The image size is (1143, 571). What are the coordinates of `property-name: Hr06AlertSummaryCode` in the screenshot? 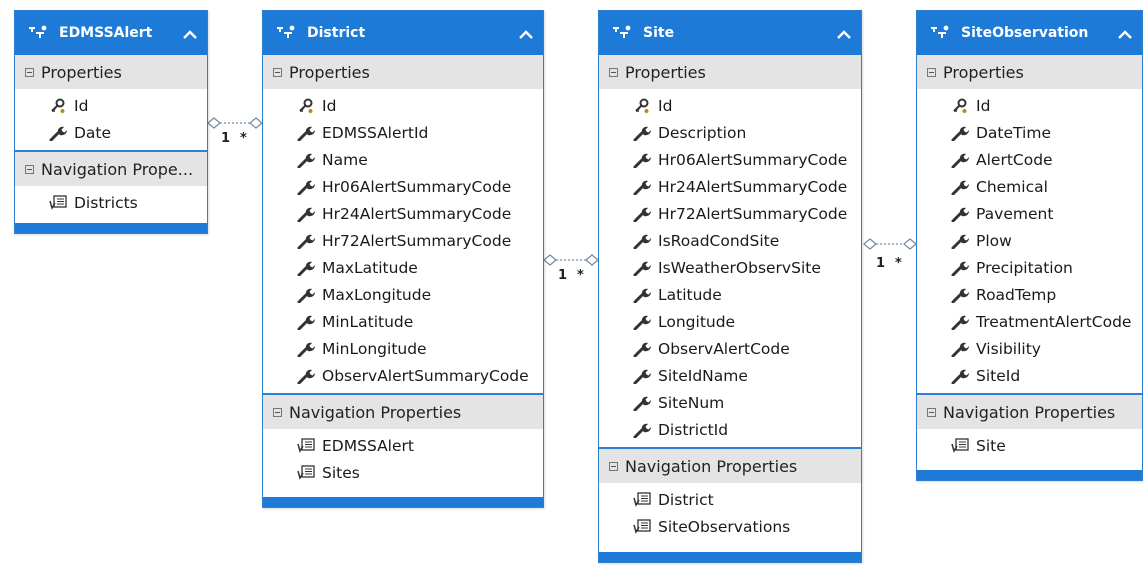 It's located at (417, 186).